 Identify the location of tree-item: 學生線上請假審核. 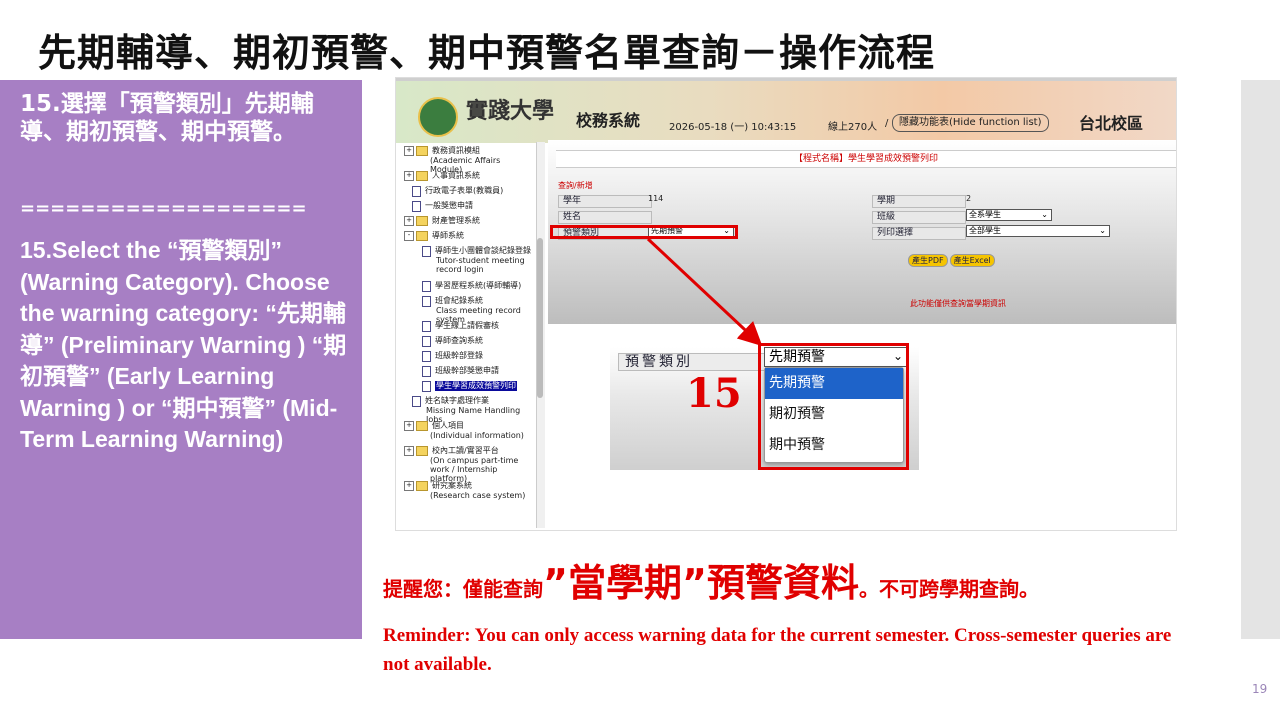
(460, 326).